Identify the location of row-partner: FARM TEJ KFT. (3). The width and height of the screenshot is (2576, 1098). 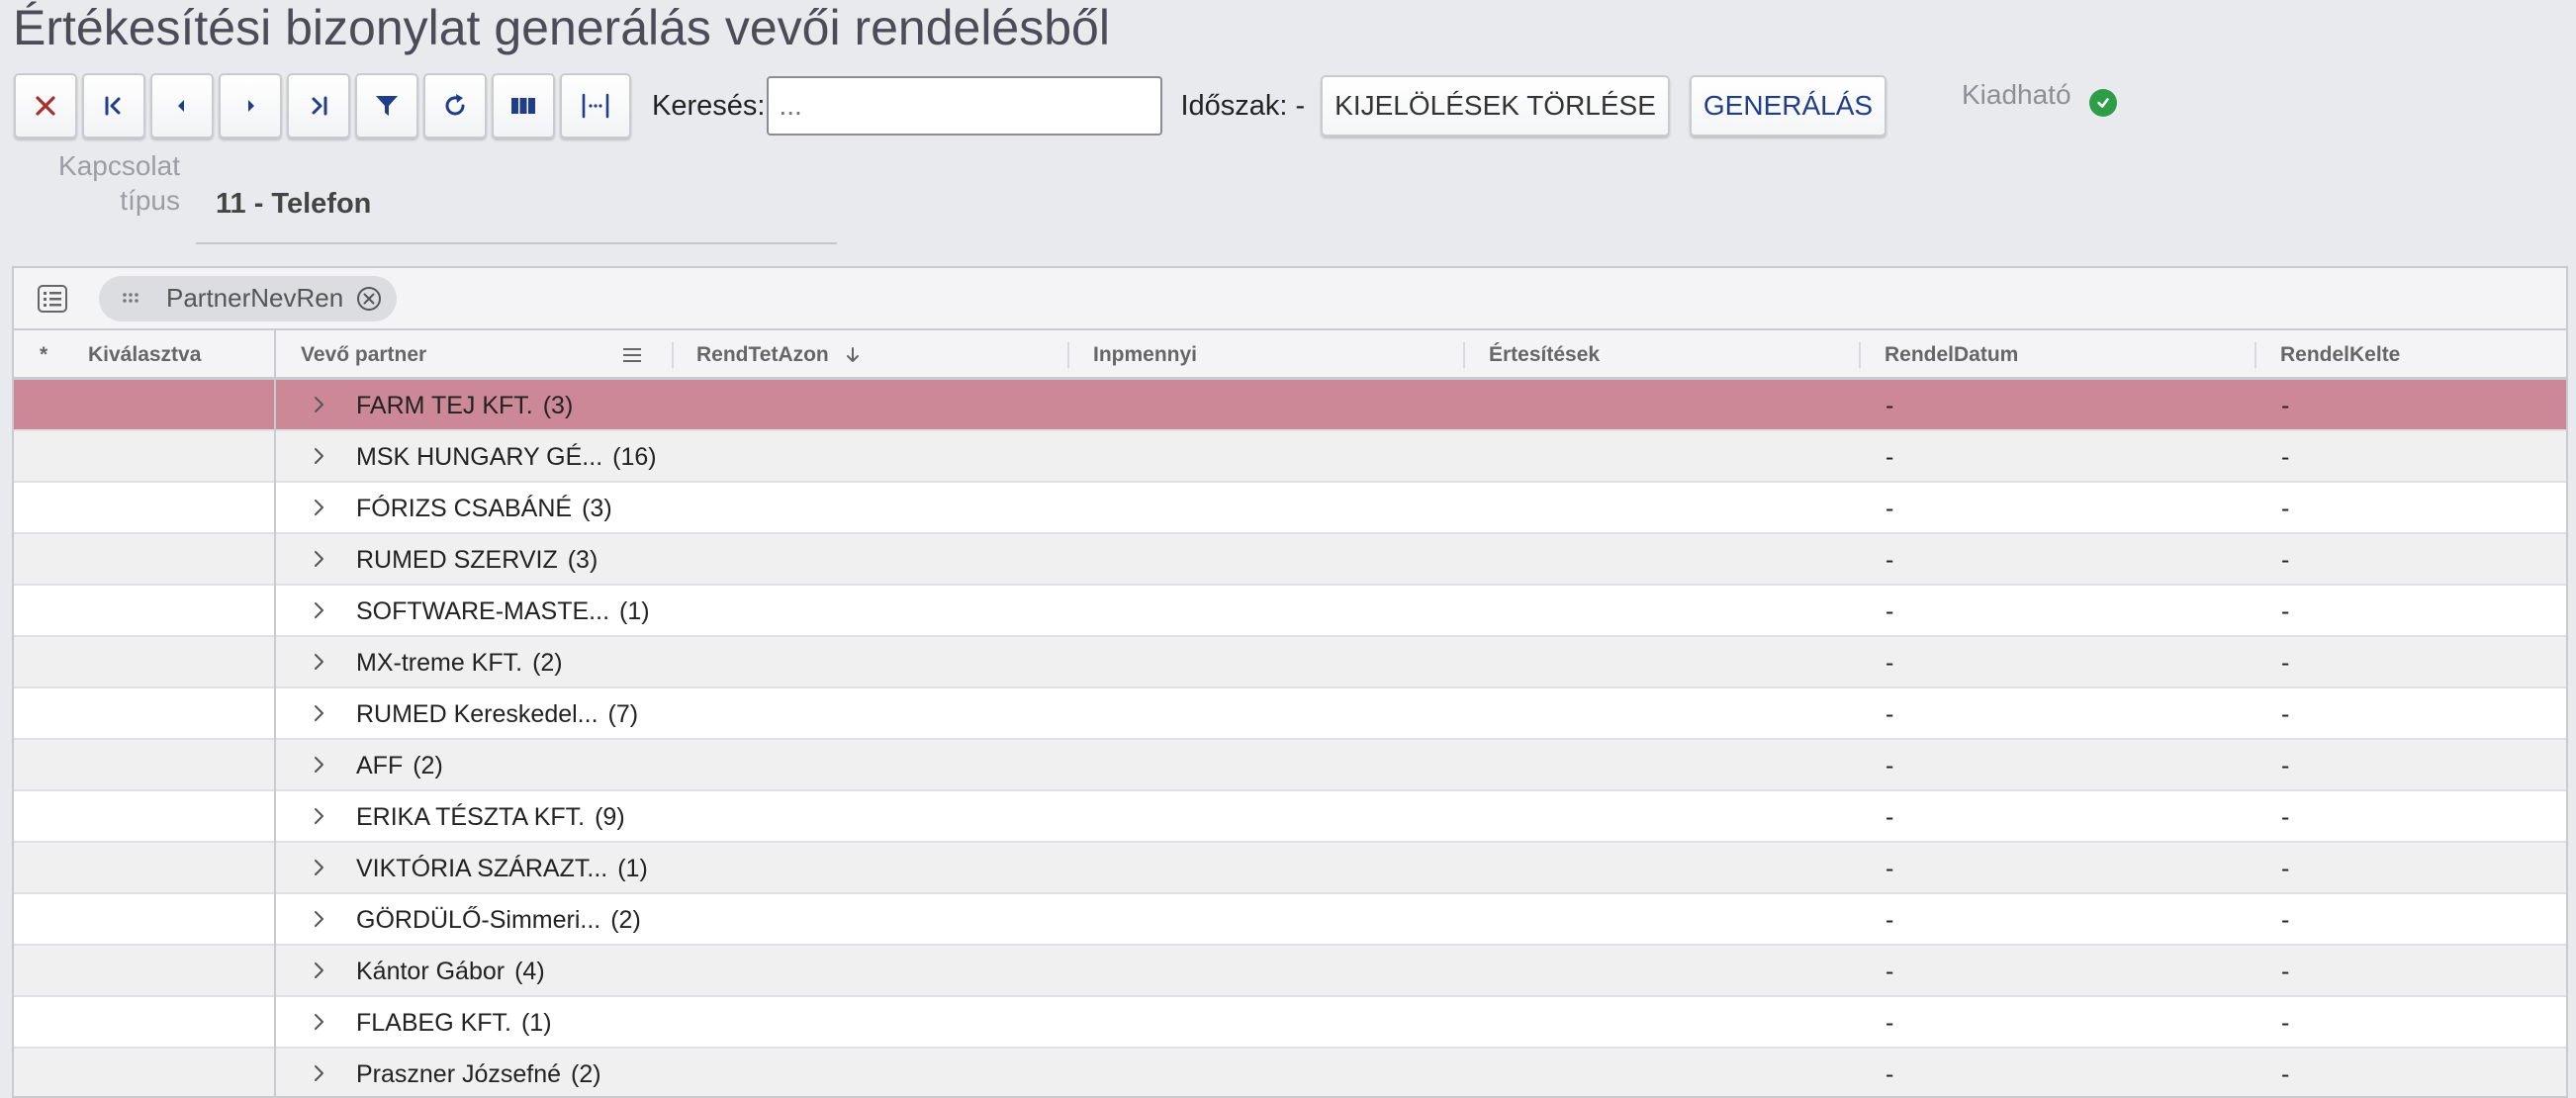
(465, 405).